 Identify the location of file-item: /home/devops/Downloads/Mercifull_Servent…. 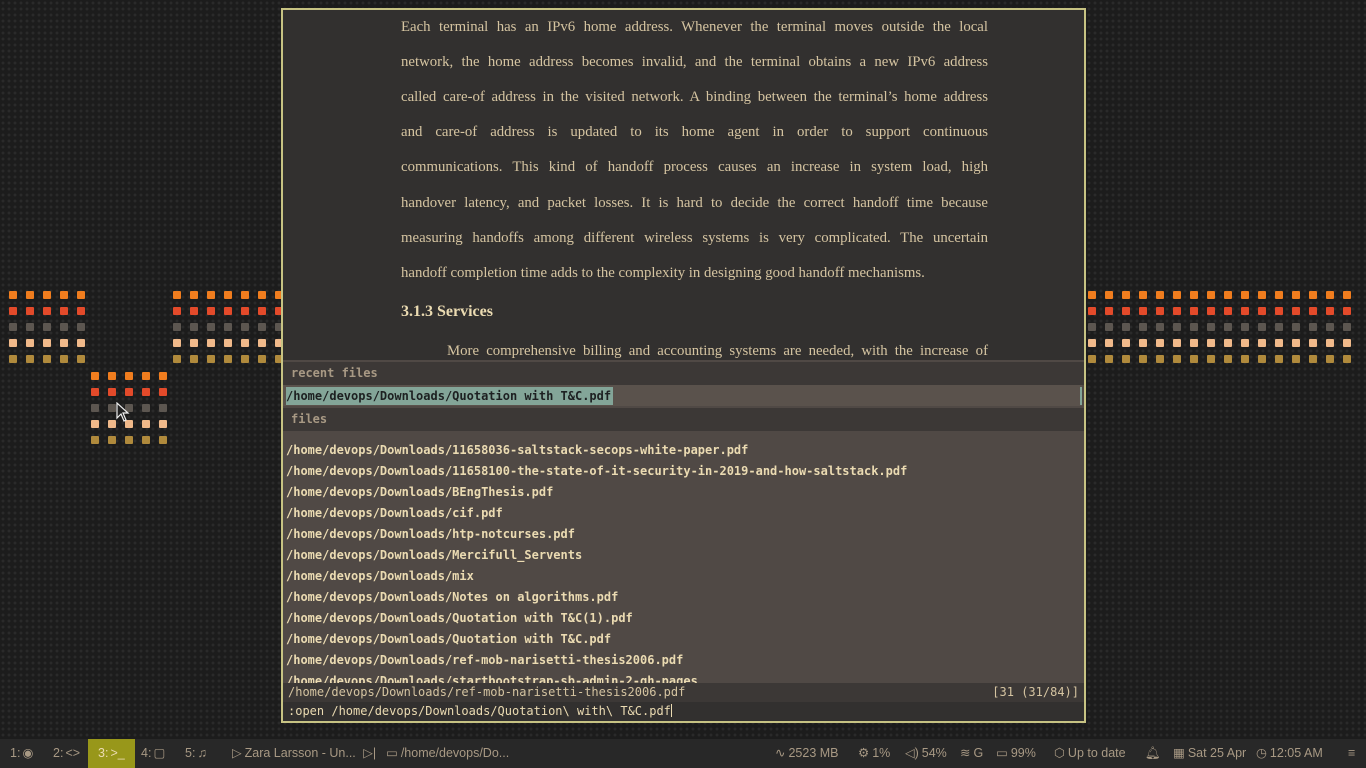
(434, 555).